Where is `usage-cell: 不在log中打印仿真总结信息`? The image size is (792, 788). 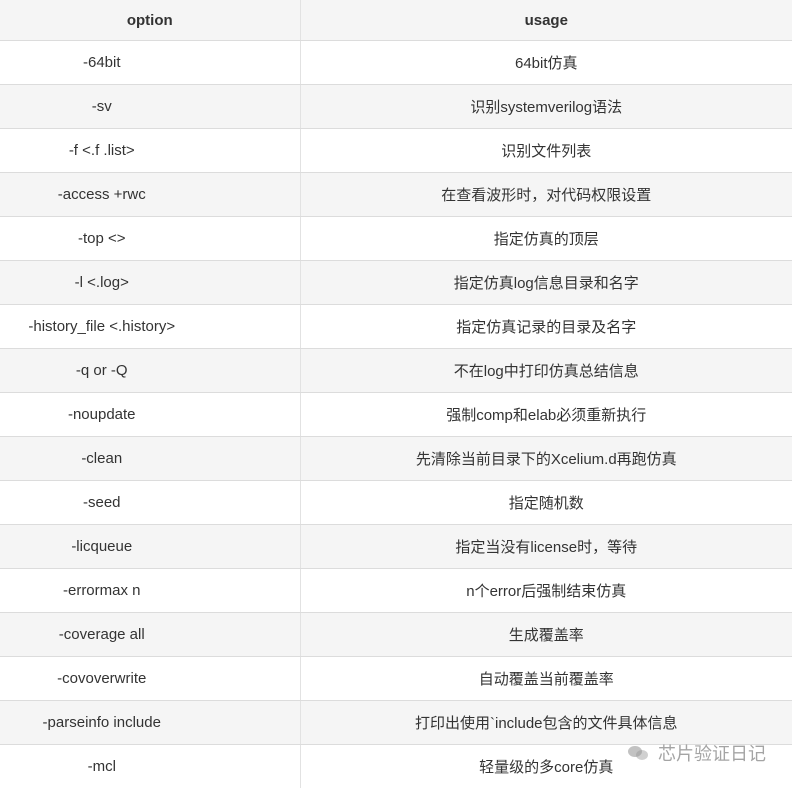 usage-cell: 不在log中打印仿真总结信息 is located at coordinates (546, 370).